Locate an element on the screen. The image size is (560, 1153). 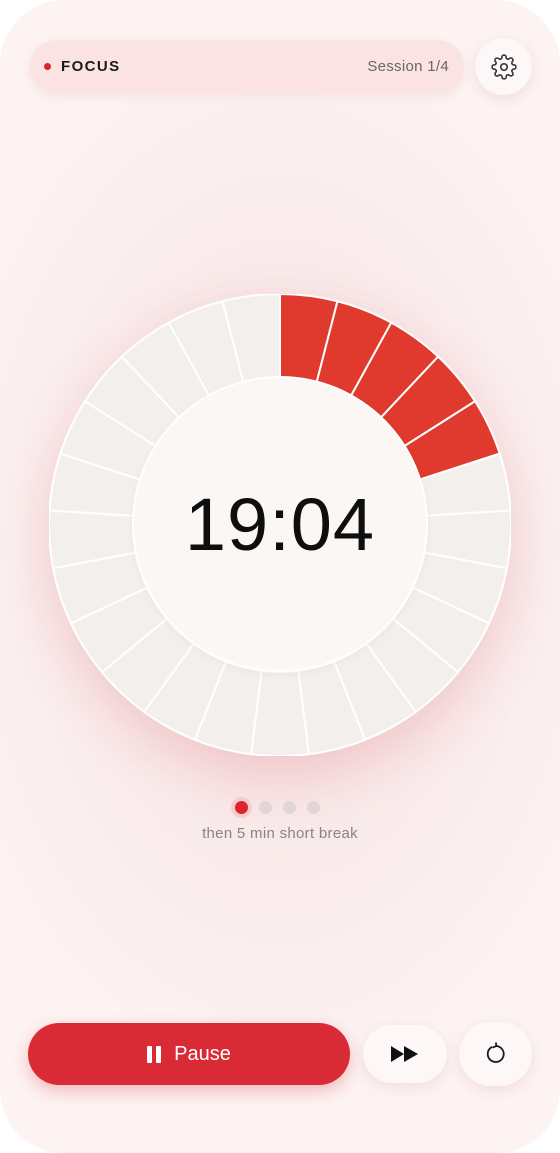
session-counter: Session 1/4 is located at coordinates (408, 66).